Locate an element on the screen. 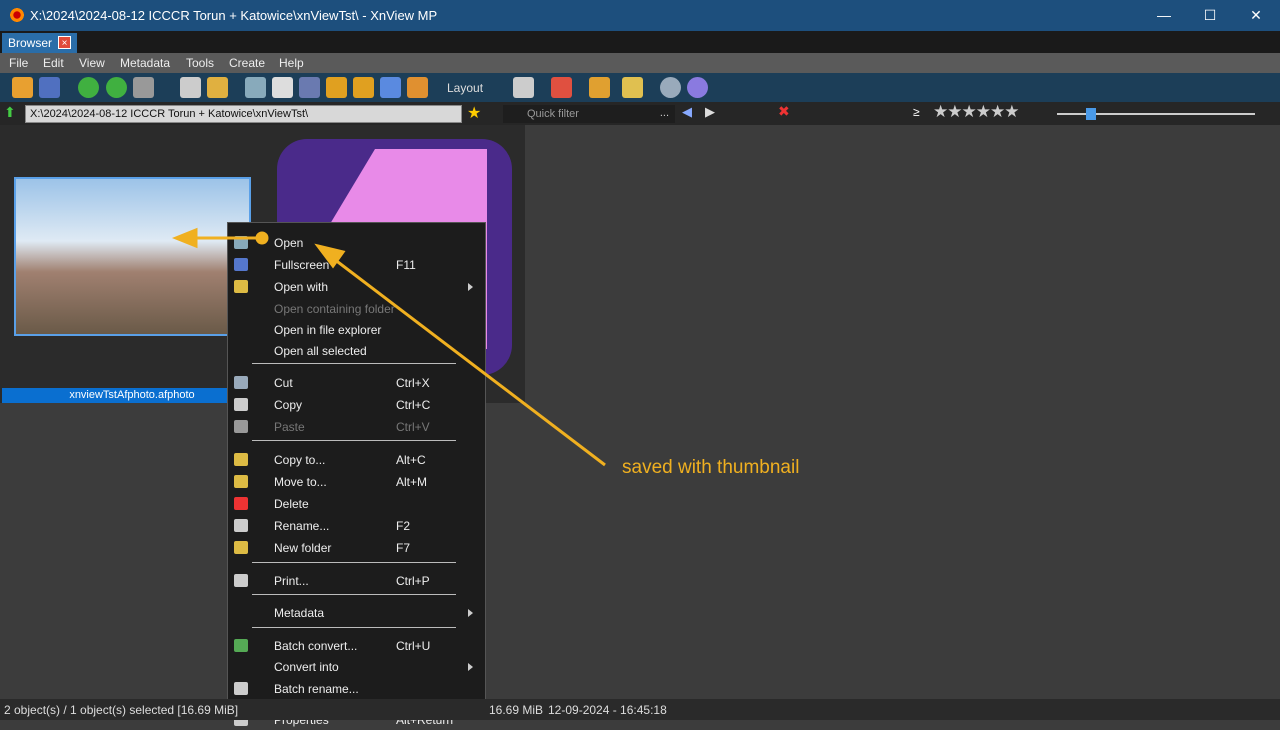 This screenshot has height=730, width=1280. status-size: 16.69 MiB is located at coordinates (516, 710).